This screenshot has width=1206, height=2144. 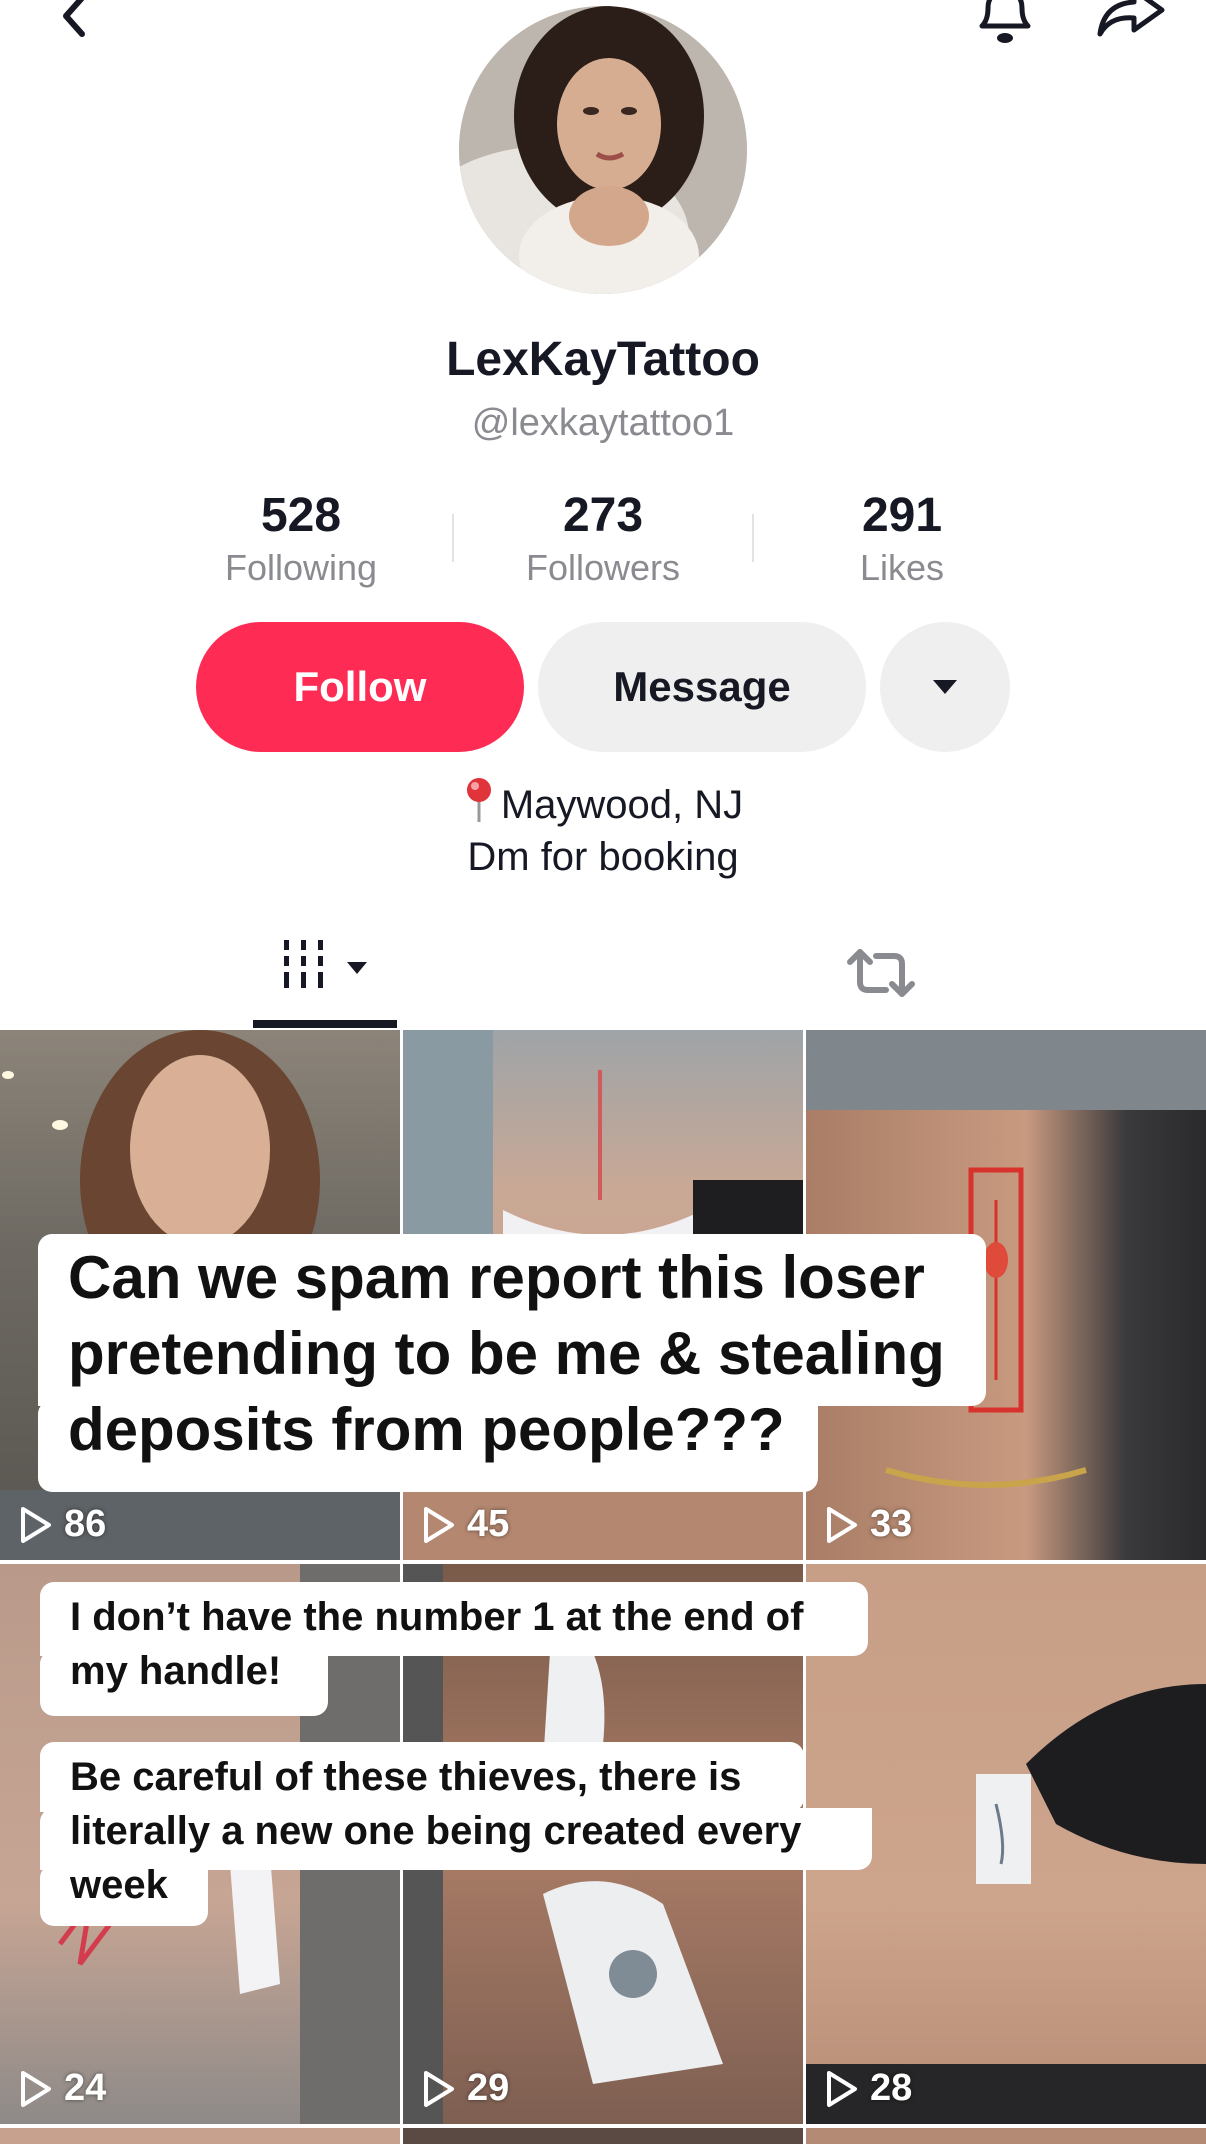 I want to click on notifications-button, so click(x=1005, y=26).